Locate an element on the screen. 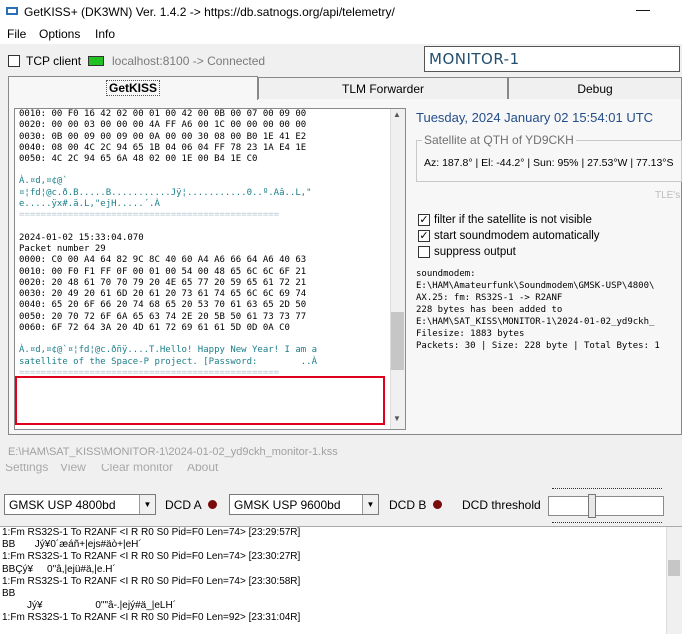 The height and width of the screenshot is (634, 682). scroll-up-icon: ▲ is located at coordinates (397, 114).